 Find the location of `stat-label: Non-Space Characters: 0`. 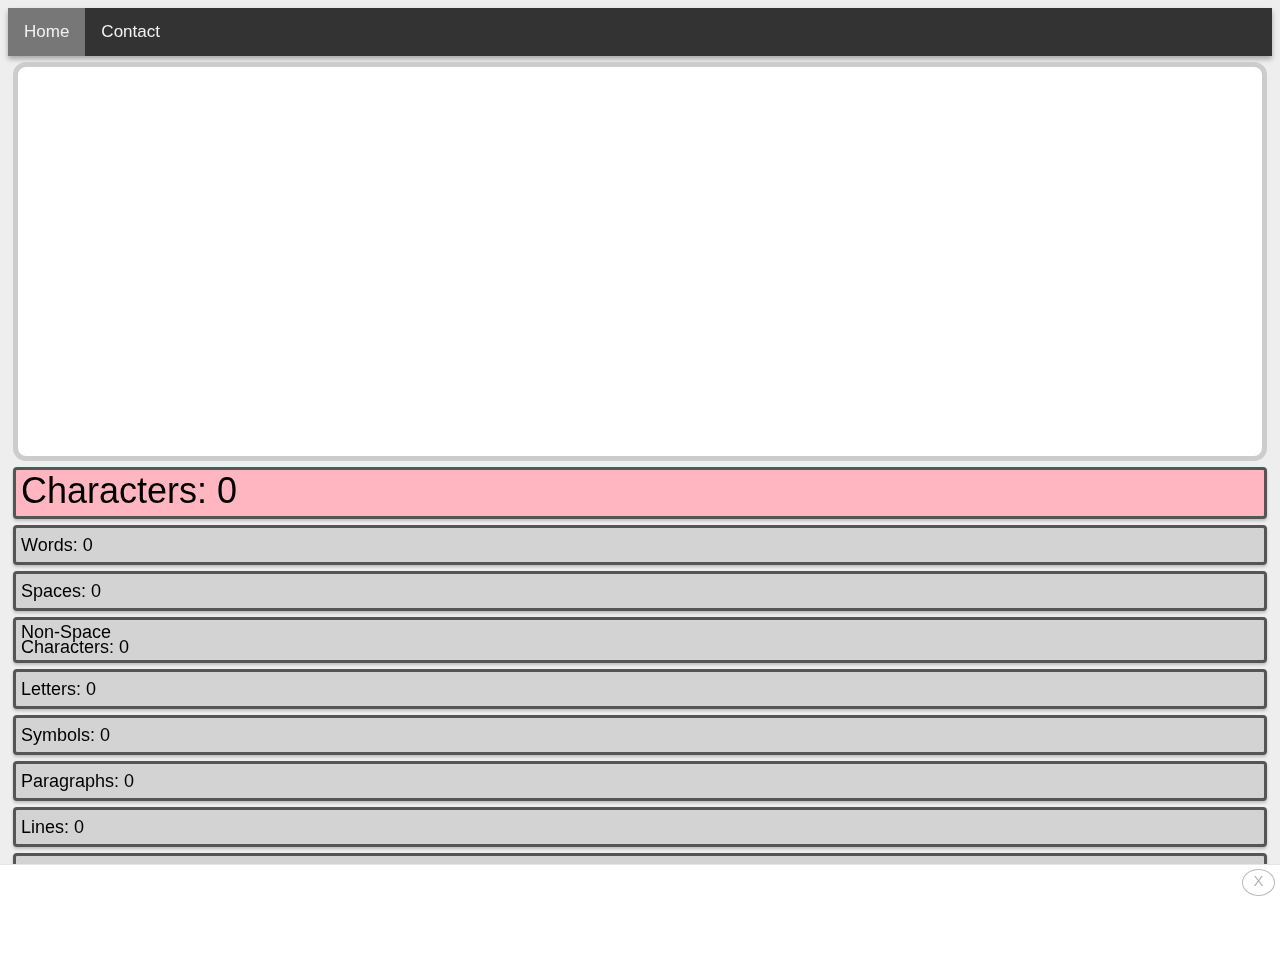

stat-label: Non-Space Characters: 0 is located at coordinates (76, 640).